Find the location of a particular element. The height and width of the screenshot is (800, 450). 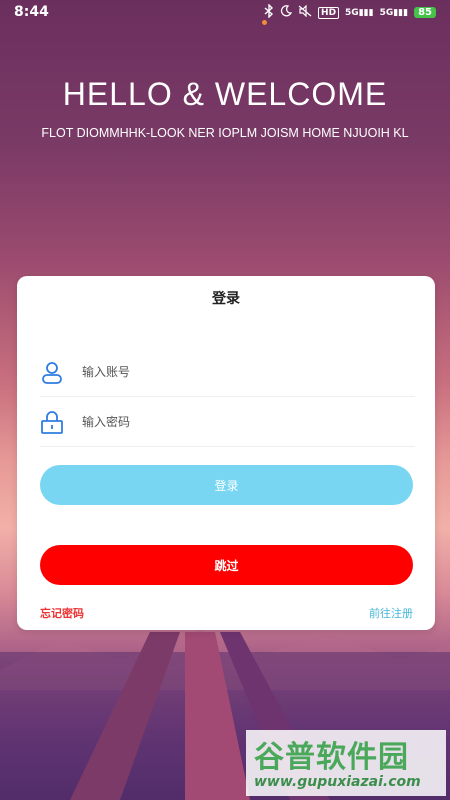

bluetooth-icon is located at coordinates (269, 12).